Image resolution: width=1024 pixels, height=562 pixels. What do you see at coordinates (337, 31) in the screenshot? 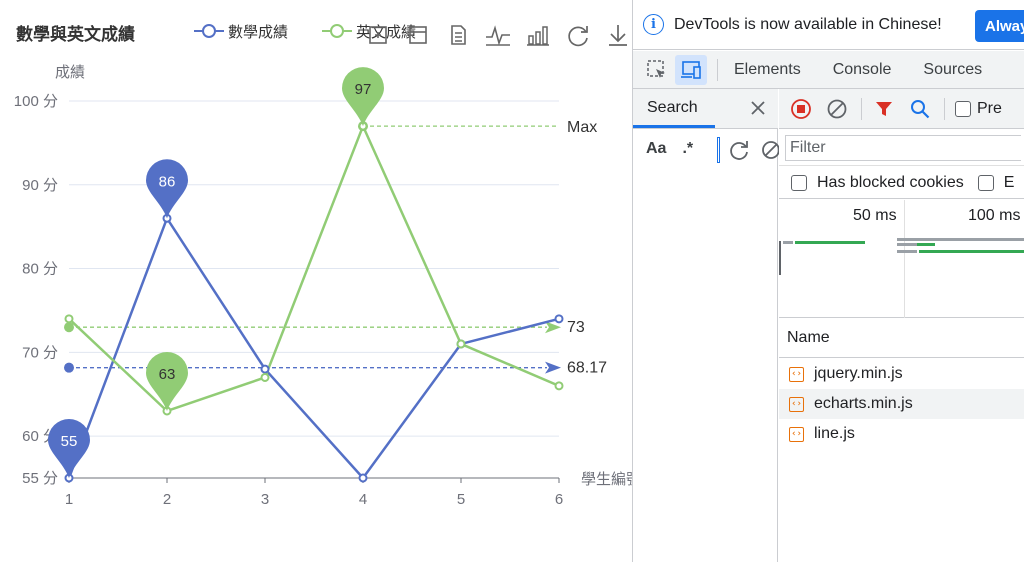
I see `legend-english-swatch` at bounding box center [337, 31].